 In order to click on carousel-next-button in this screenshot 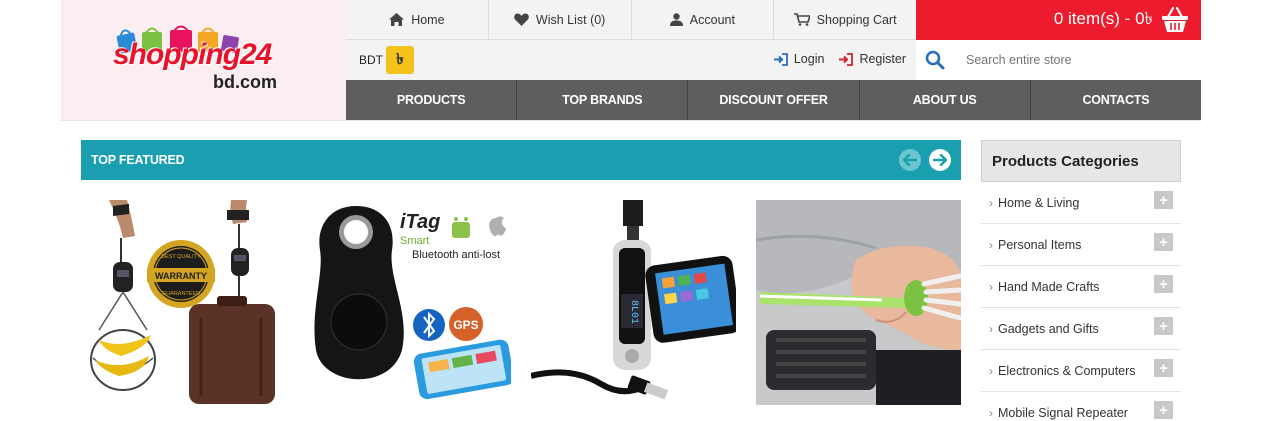, I will do `click(940, 160)`.